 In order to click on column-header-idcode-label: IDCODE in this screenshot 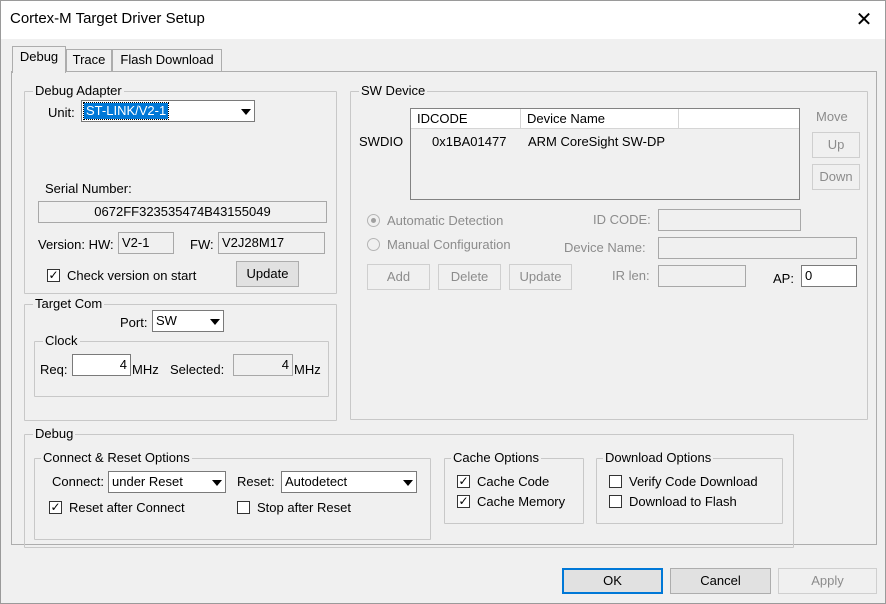, I will do `click(442, 118)`.